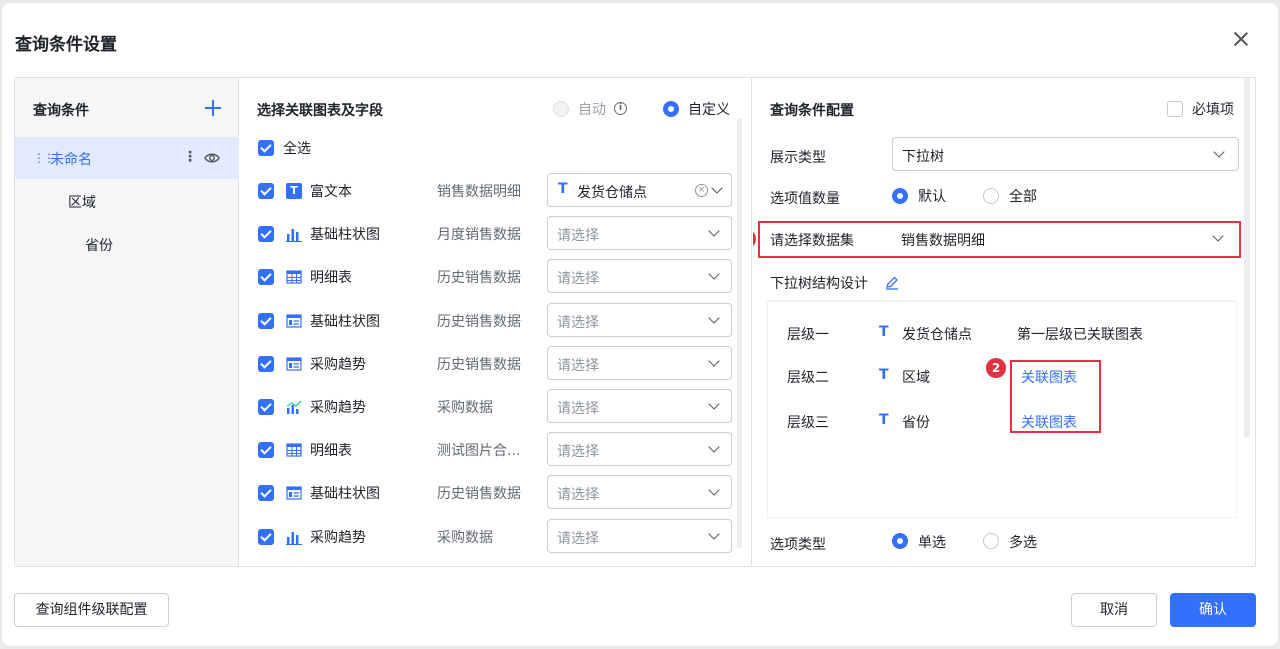 The image size is (1280, 649). What do you see at coordinates (190, 157) in the screenshot?
I see `more-icon: ⋮` at bounding box center [190, 157].